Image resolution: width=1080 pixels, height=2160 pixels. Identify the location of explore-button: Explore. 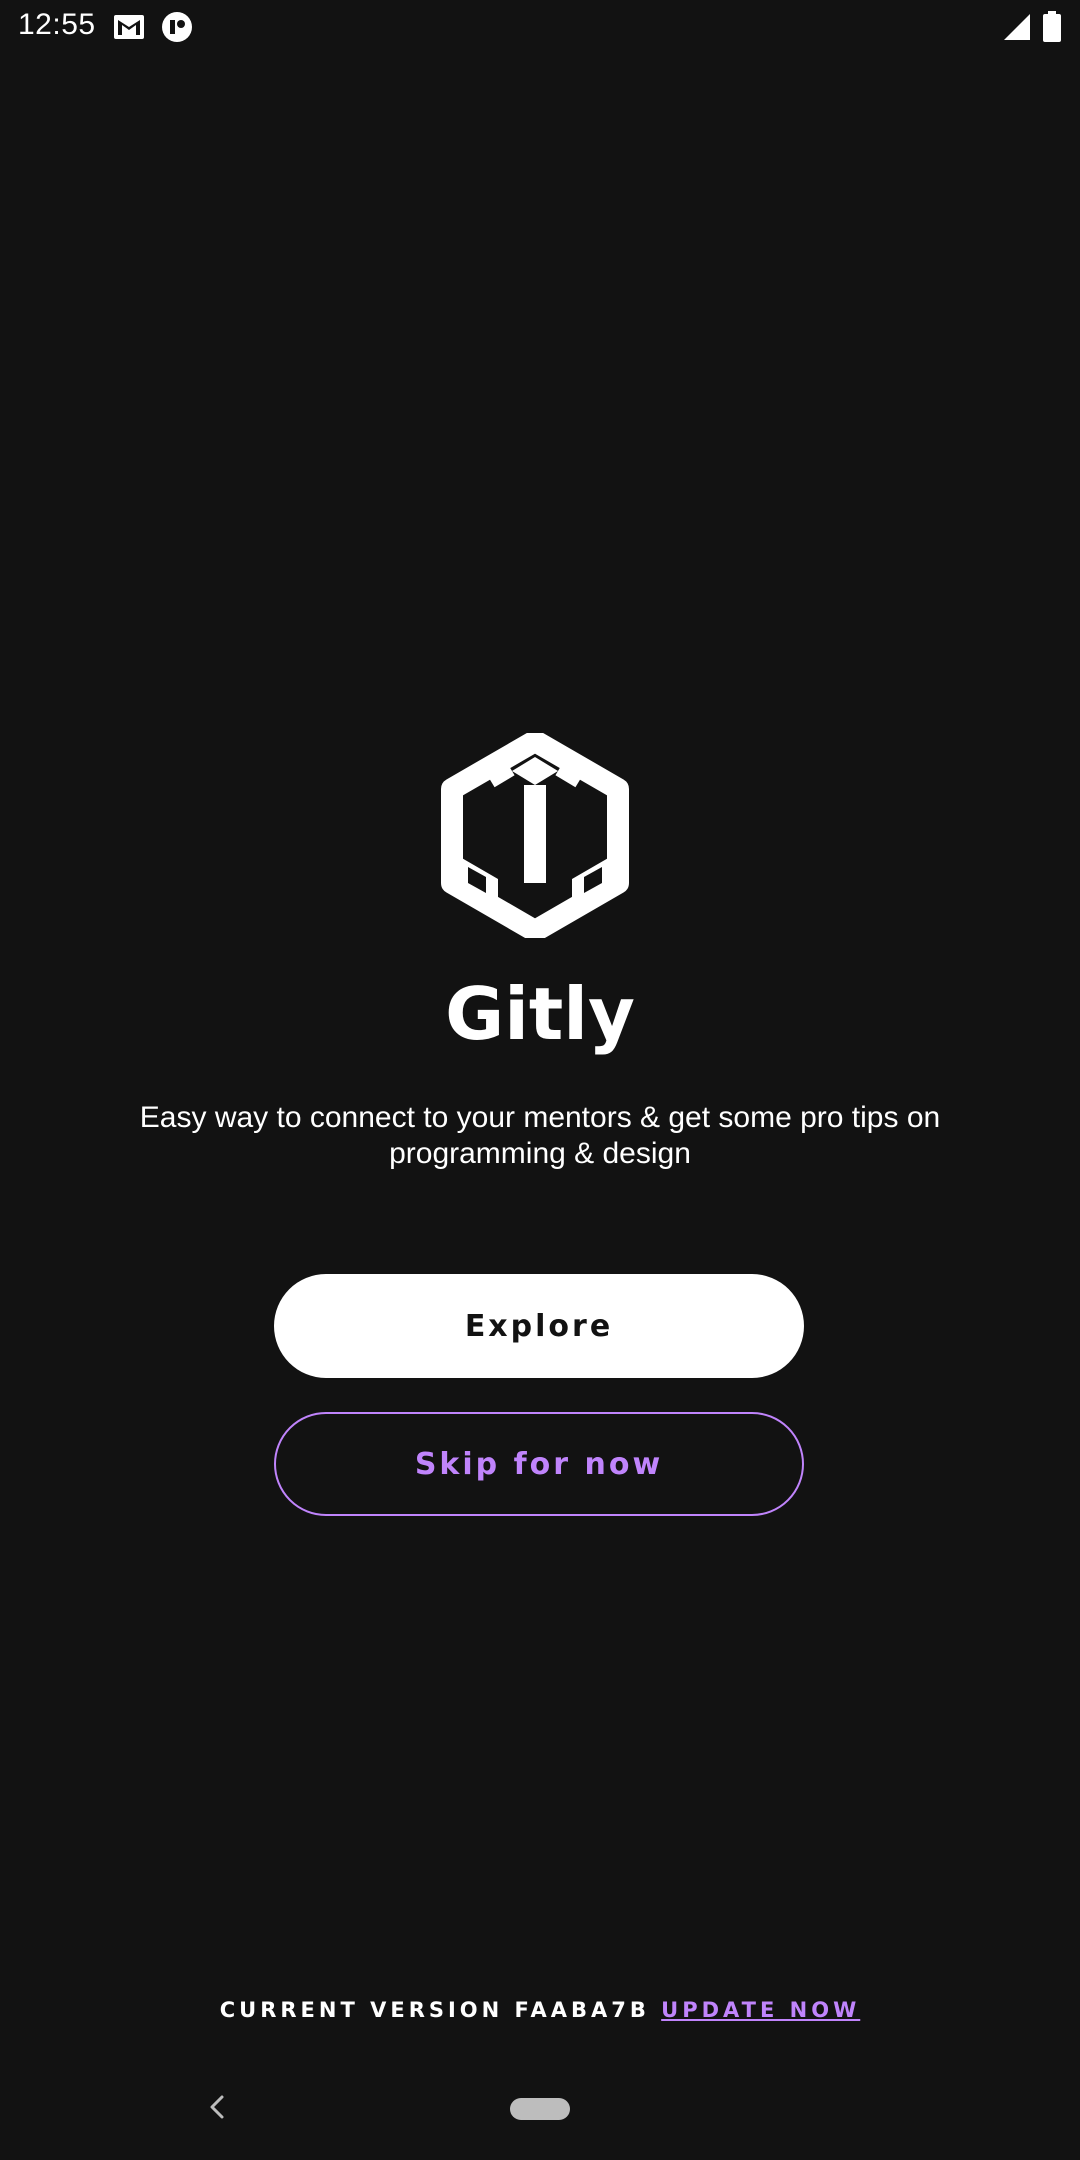
(539, 1326).